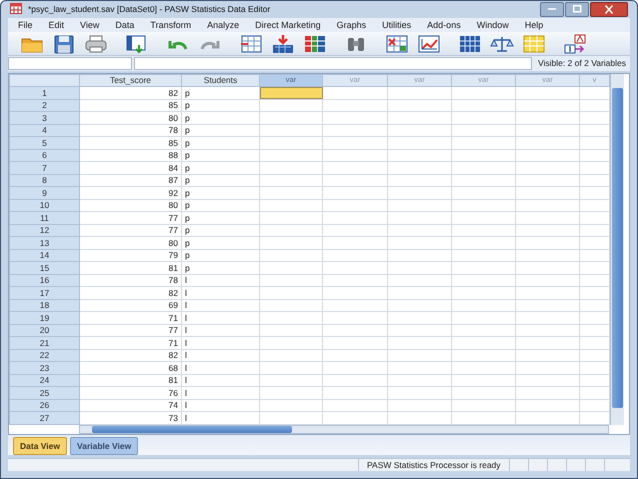 The image size is (638, 479). Describe the element at coordinates (251, 43) in the screenshot. I see `table-icon` at that location.